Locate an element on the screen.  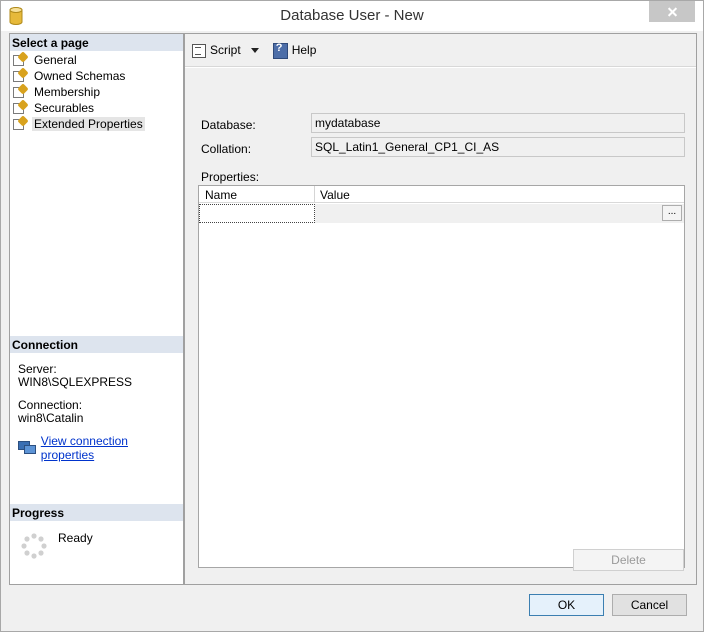
script-icon is located at coordinates (199, 50).